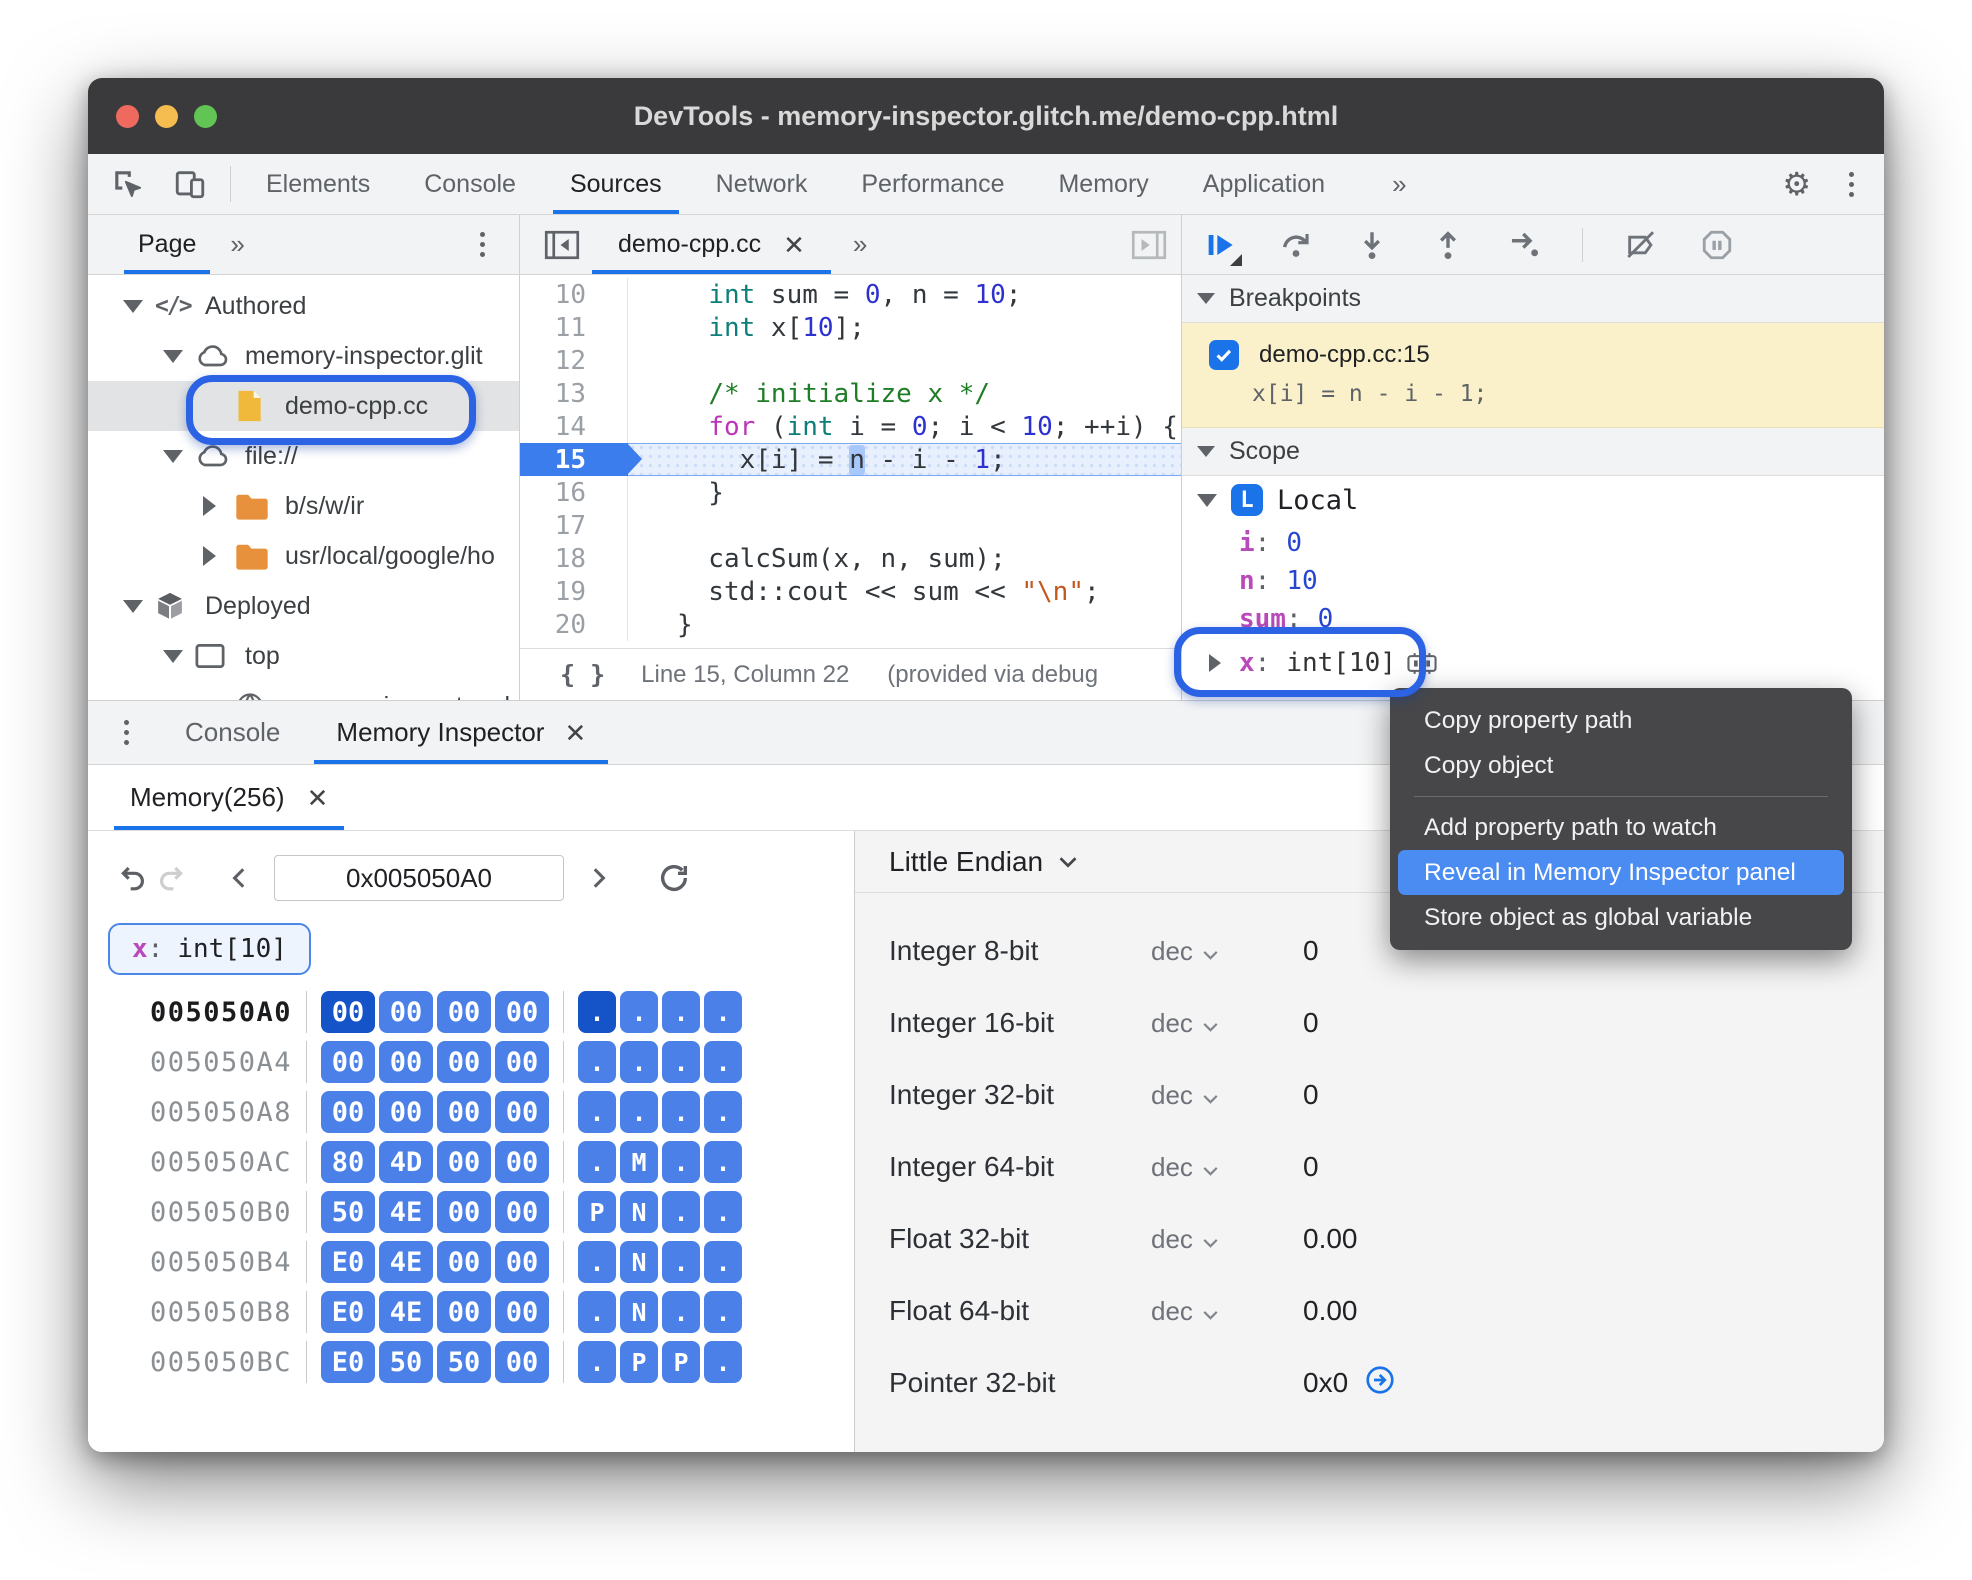 The image size is (1972, 1580). What do you see at coordinates (1224, 355) in the screenshot?
I see `breakpoint-checkbox` at bounding box center [1224, 355].